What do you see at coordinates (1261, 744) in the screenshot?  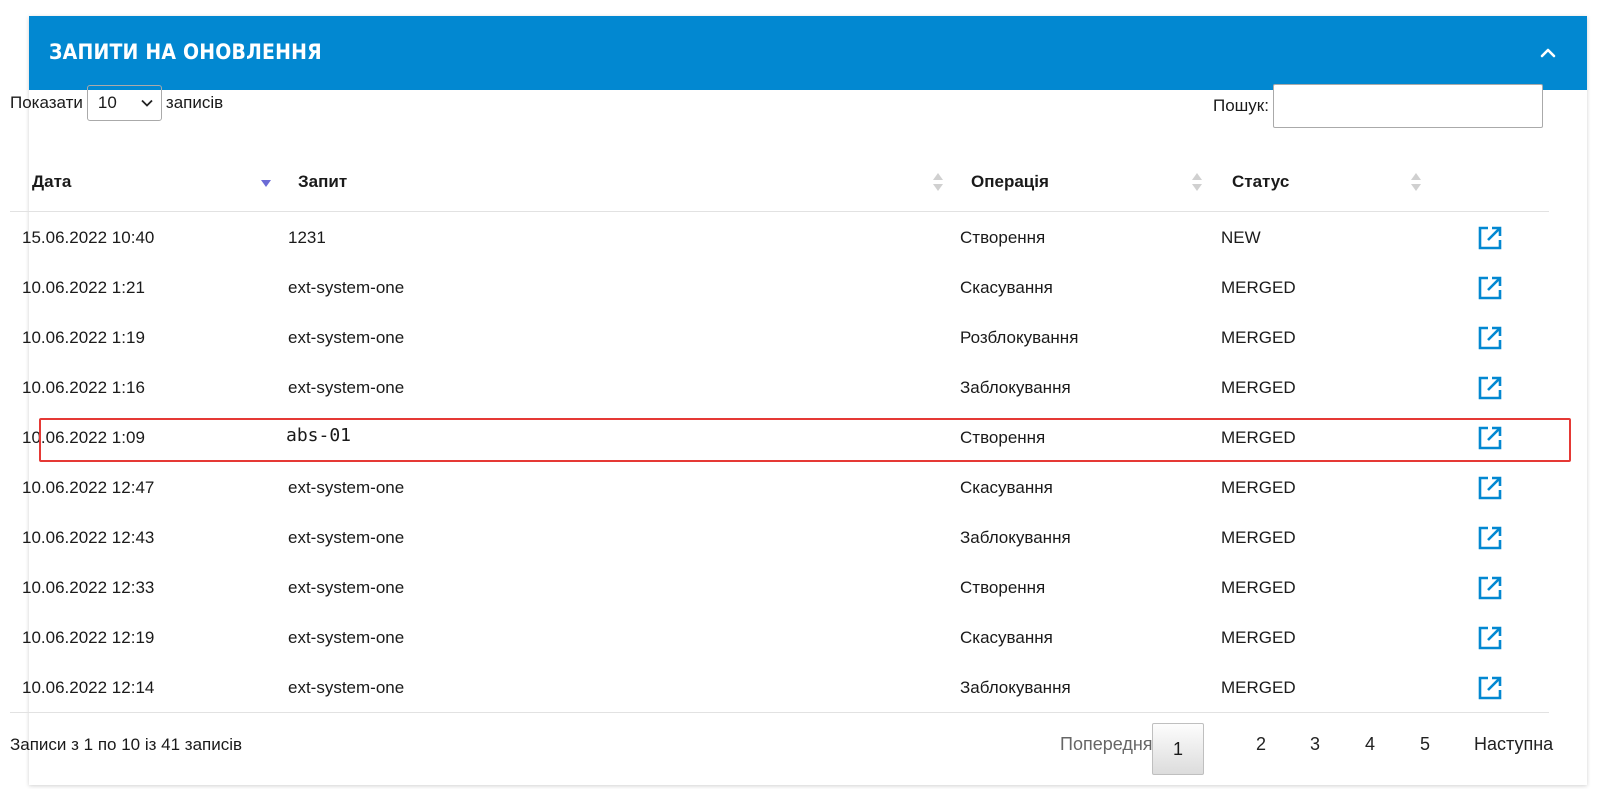 I see `pagination-page-2: 2` at bounding box center [1261, 744].